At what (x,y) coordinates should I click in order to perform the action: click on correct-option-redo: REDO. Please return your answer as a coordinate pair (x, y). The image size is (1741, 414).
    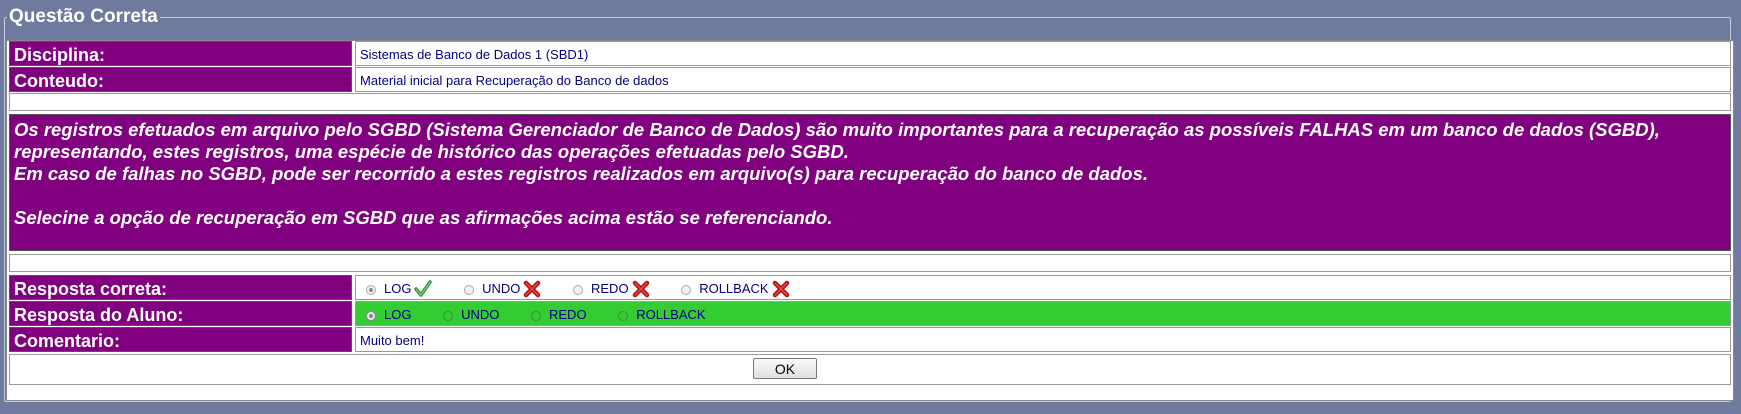
    Looking at the image, I should click on (608, 289).